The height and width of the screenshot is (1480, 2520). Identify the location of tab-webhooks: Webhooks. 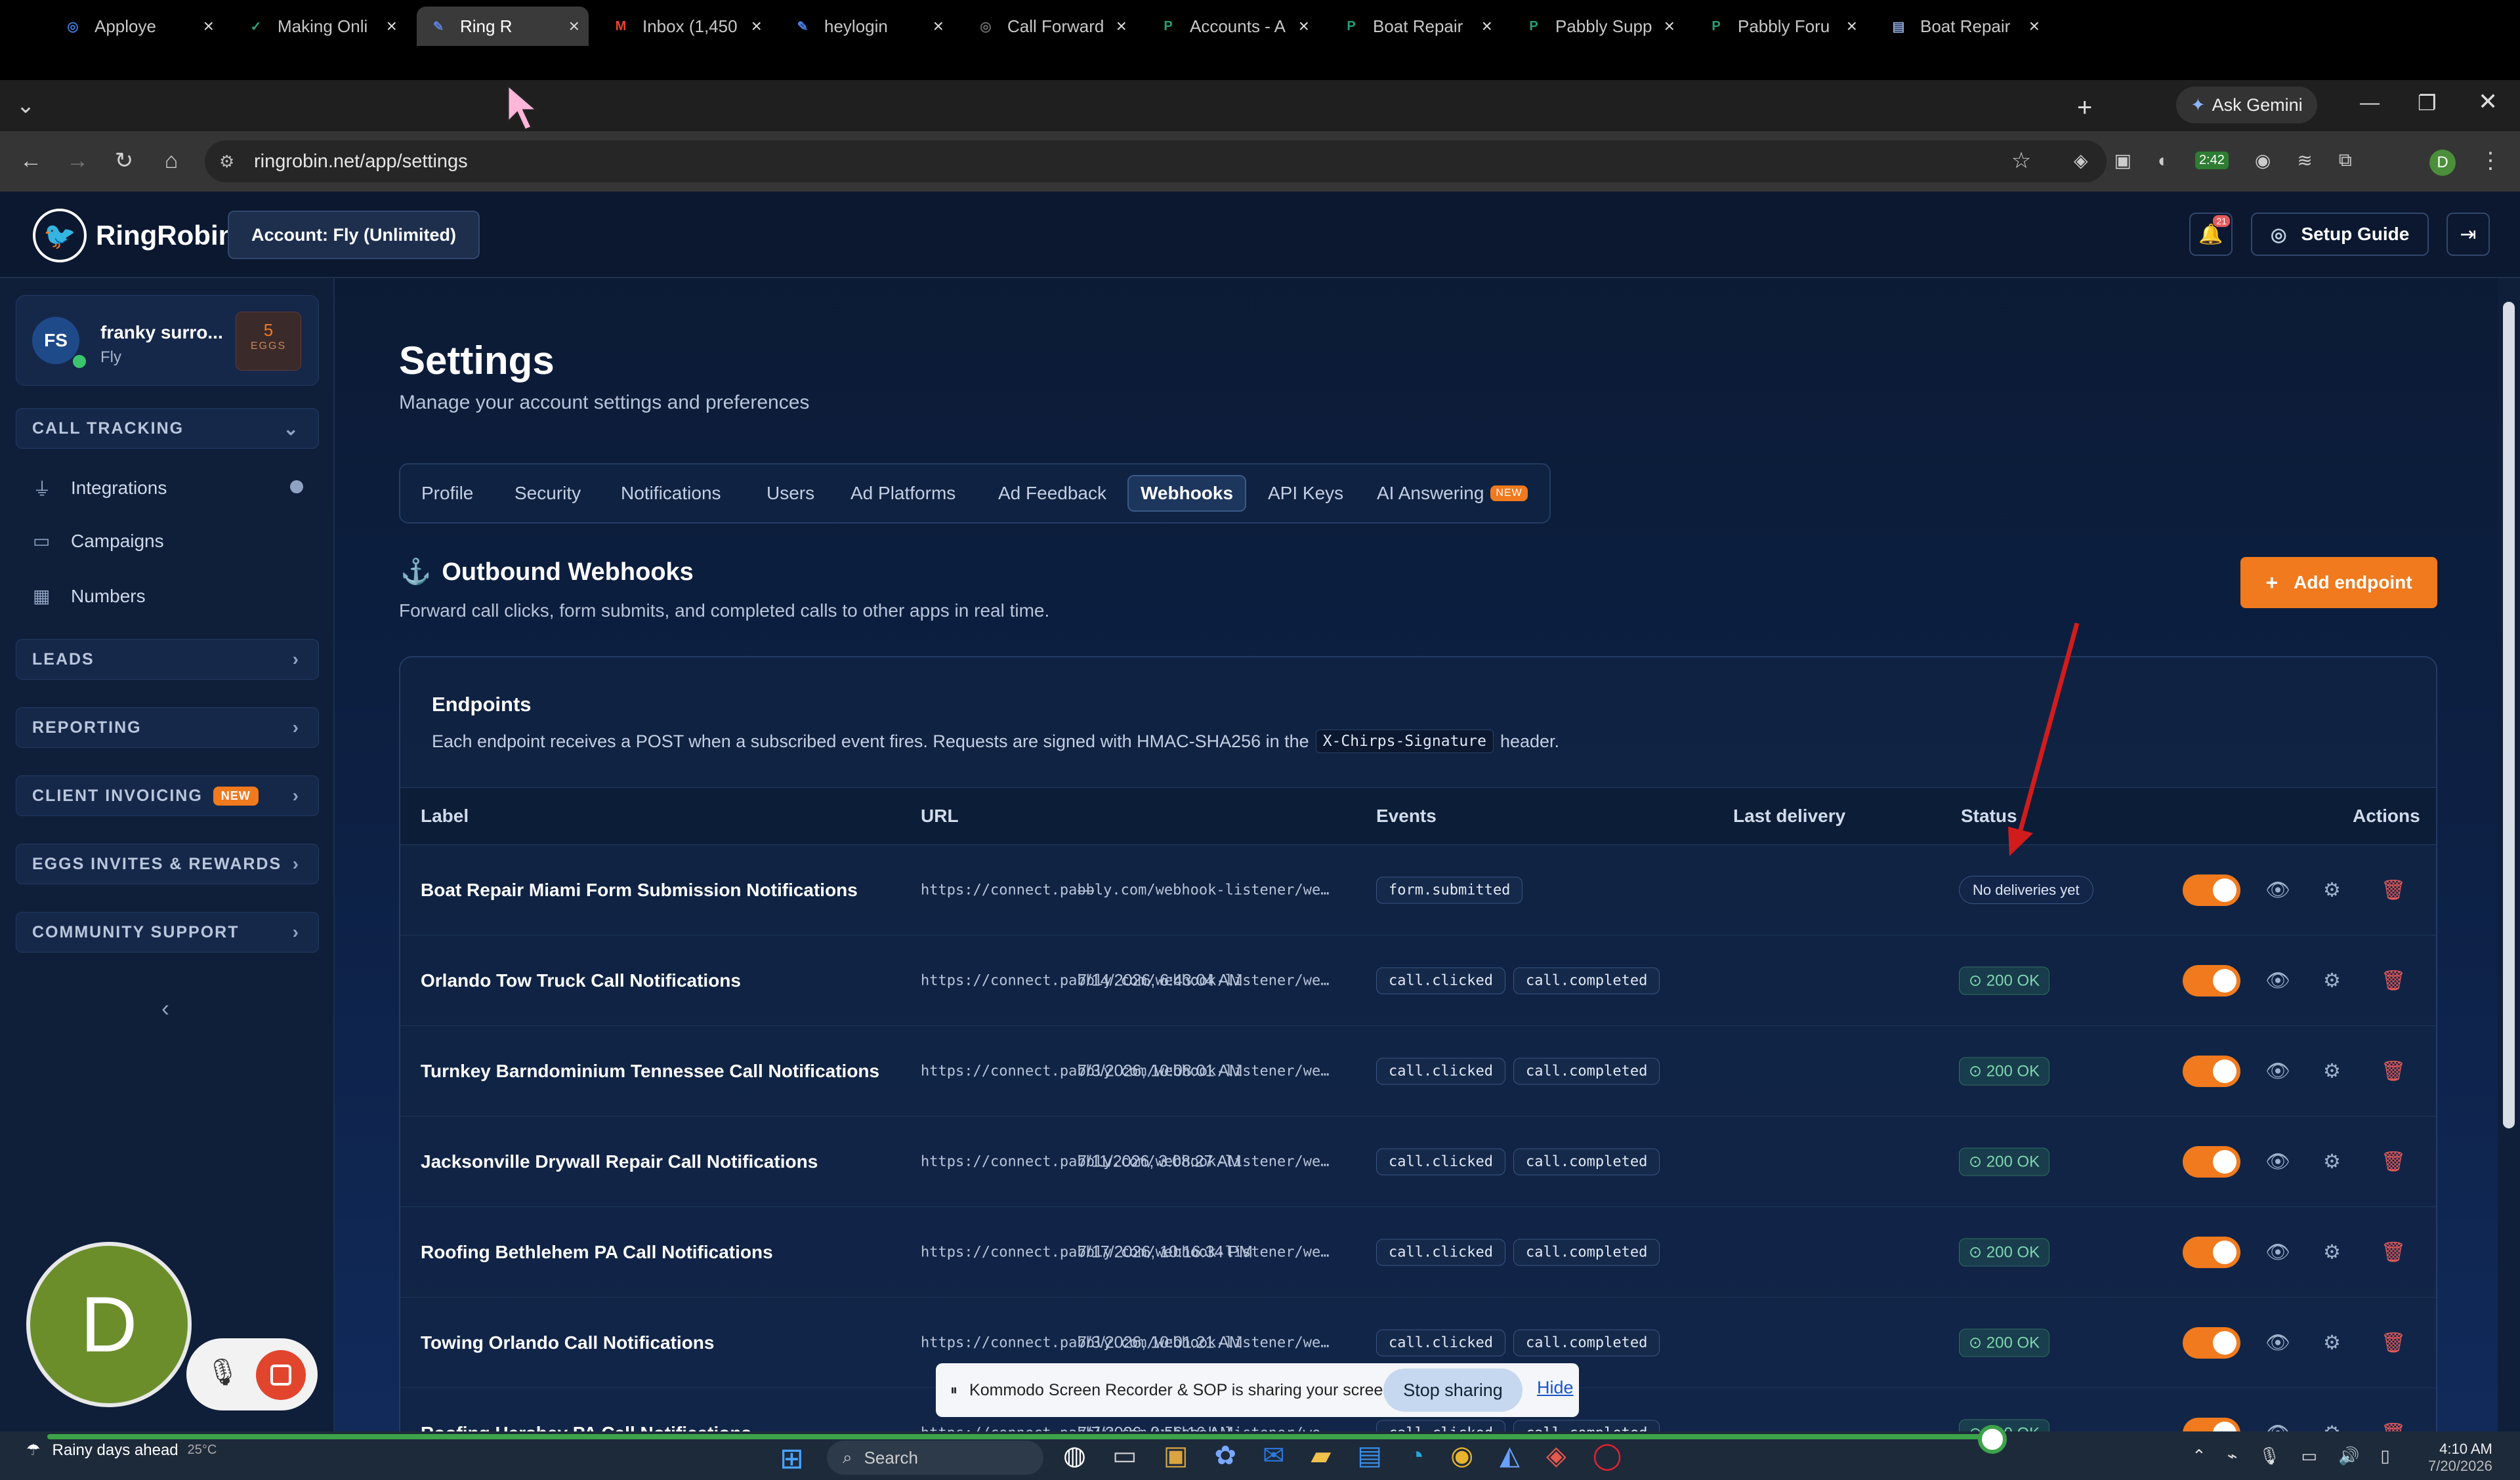
(1187, 493).